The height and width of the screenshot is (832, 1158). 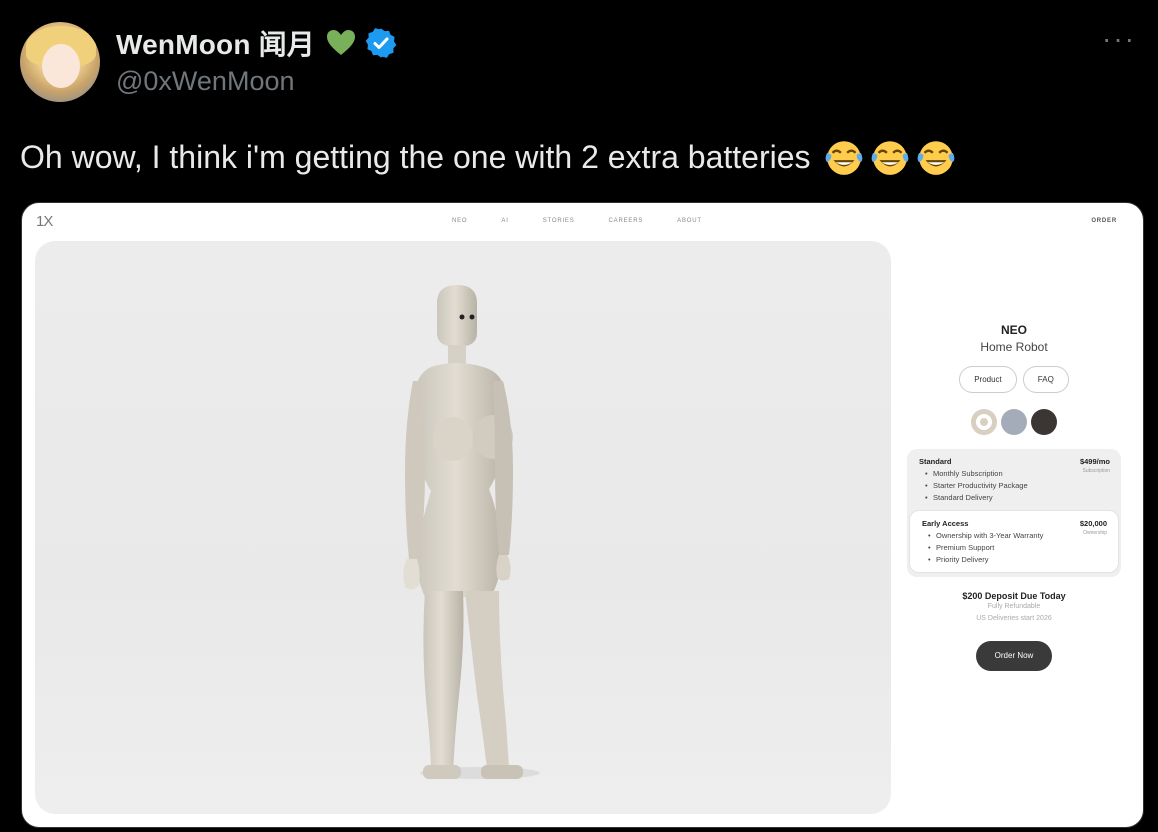 What do you see at coordinates (1013, 330) in the screenshot?
I see `product-title: NEO` at bounding box center [1013, 330].